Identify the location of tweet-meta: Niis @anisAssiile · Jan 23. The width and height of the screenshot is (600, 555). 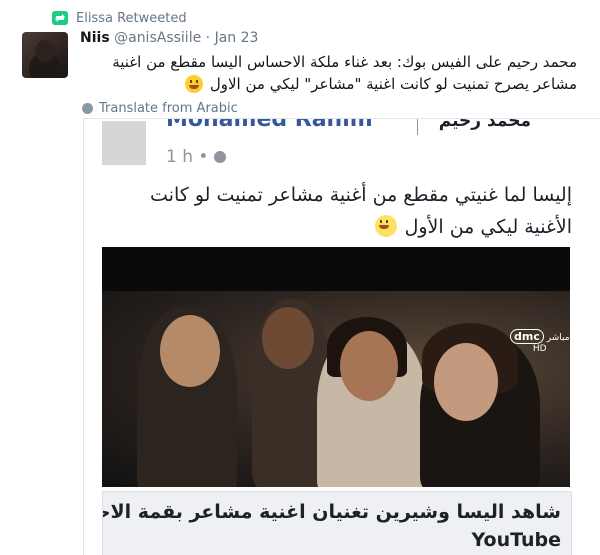
(169, 38).